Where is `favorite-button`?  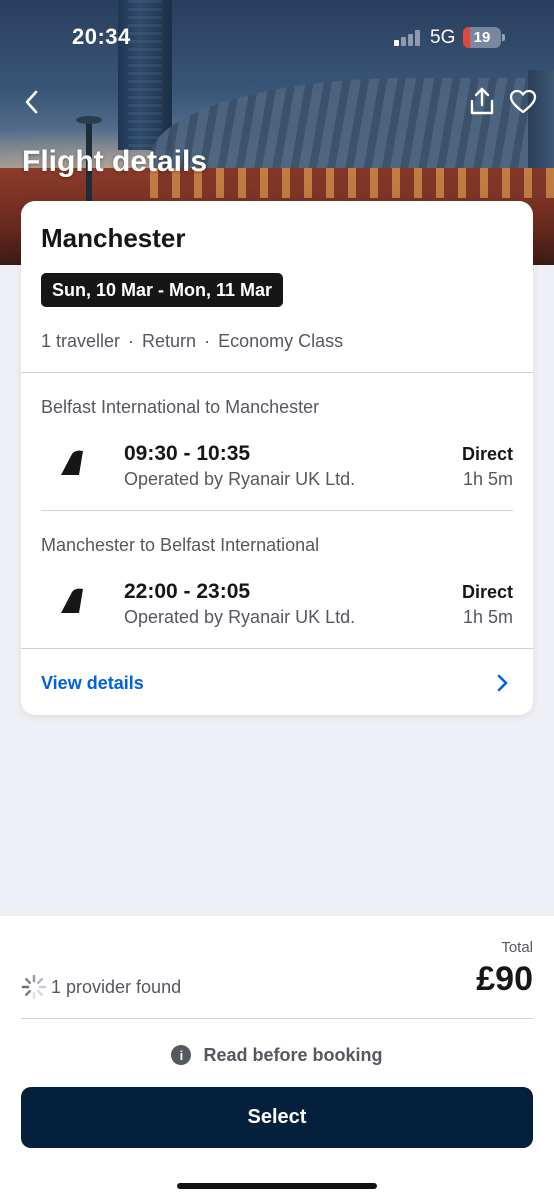 favorite-button is located at coordinates (523, 102).